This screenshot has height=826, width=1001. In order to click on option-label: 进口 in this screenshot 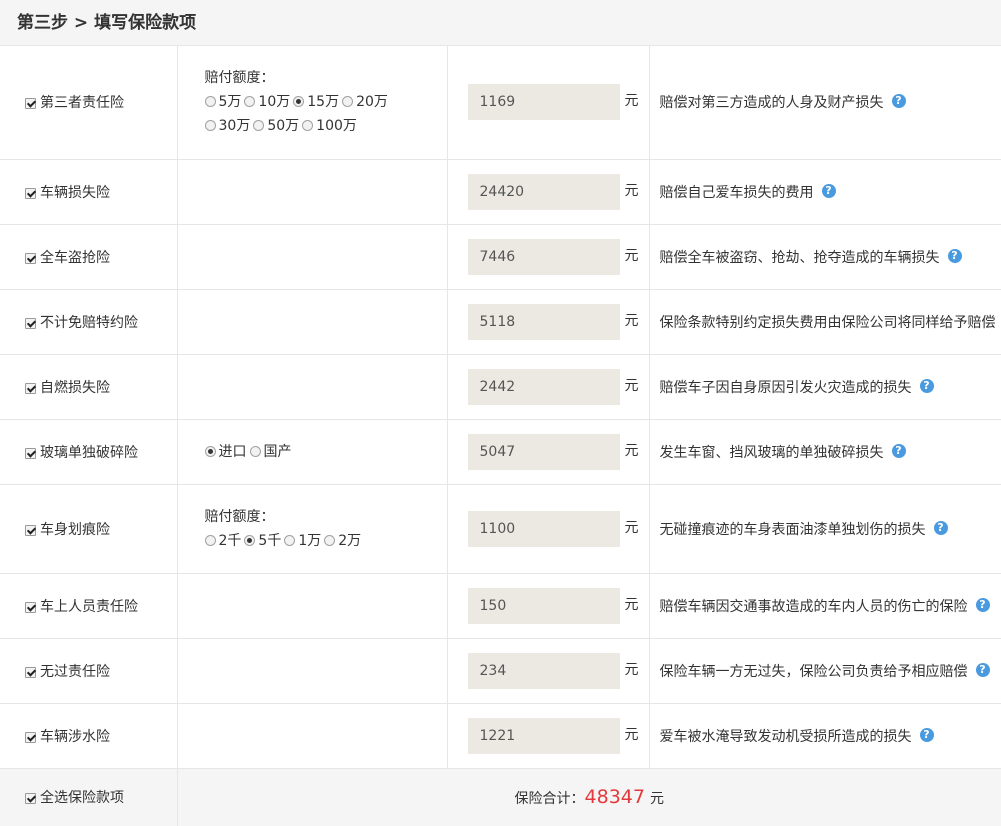, I will do `click(232, 451)`.